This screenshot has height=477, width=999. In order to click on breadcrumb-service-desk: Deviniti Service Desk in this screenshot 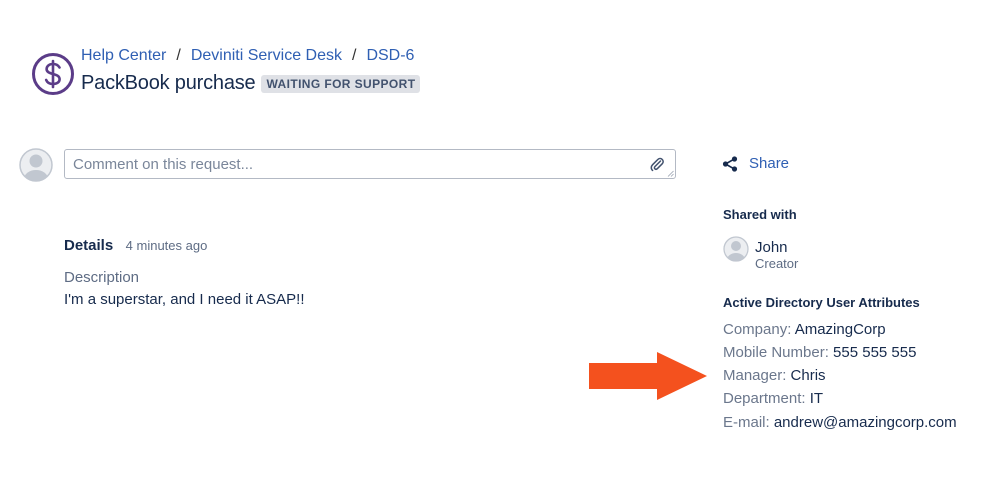, I will do `click(266, 55)`.